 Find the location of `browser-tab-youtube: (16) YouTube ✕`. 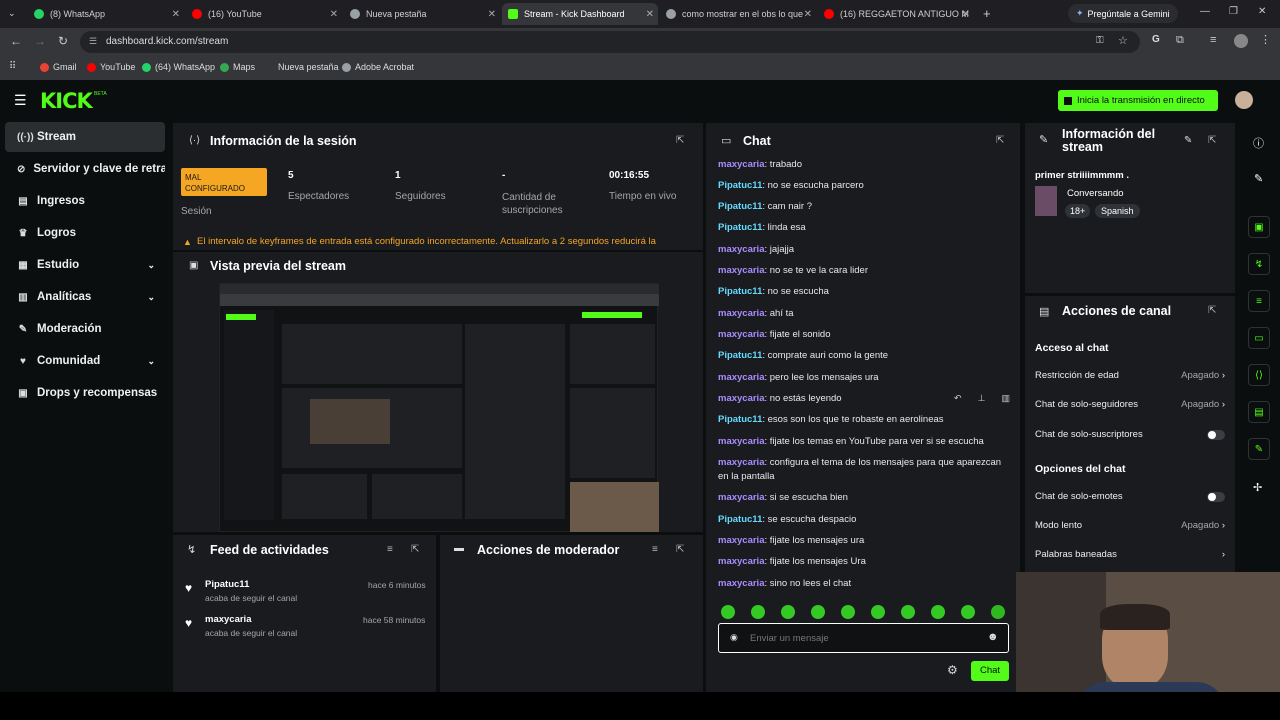

browser-tab-youtube: (16) YouTube ✕ is located at coordinates (264, 14).